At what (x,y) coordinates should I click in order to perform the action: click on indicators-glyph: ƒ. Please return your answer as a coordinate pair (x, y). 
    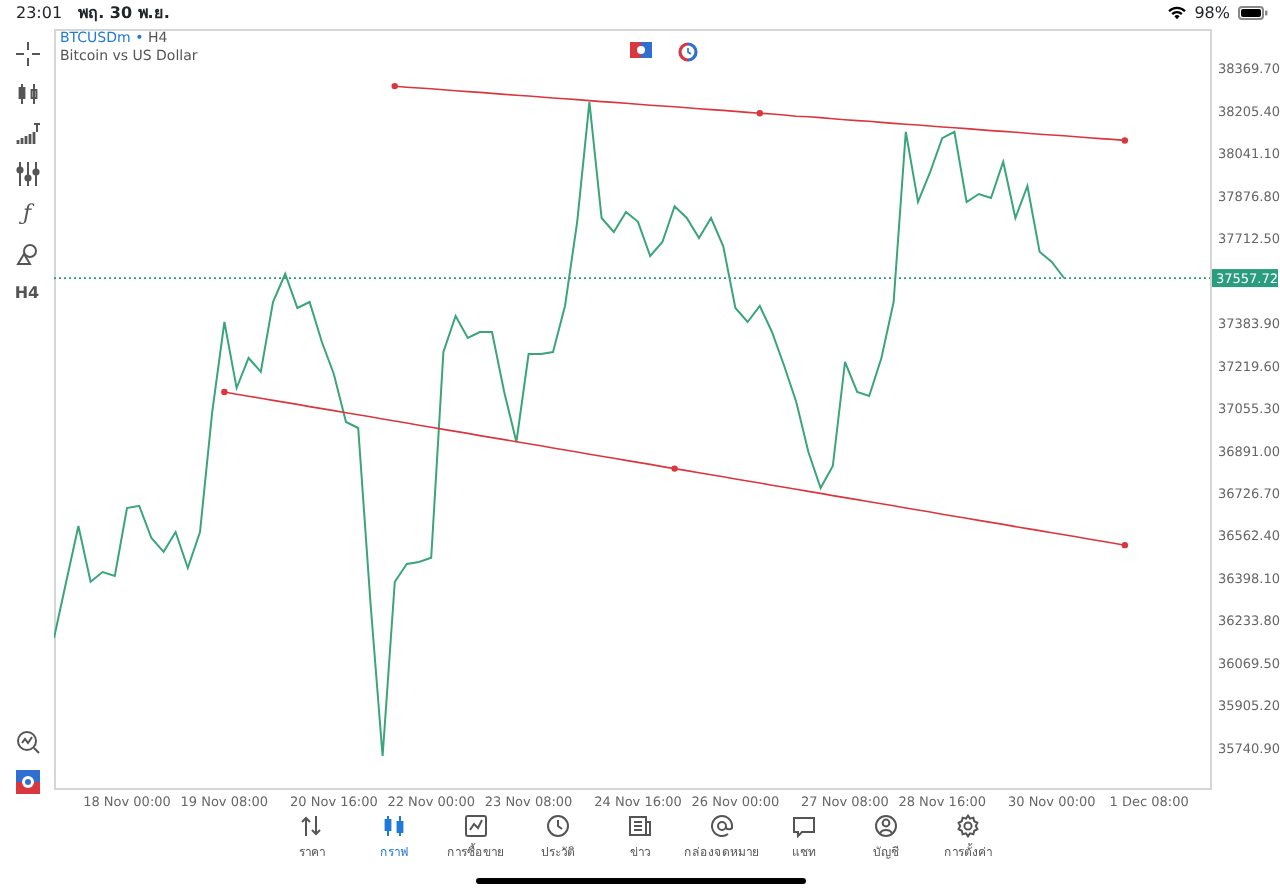
    Looking at the image, I should click on (27, 214).